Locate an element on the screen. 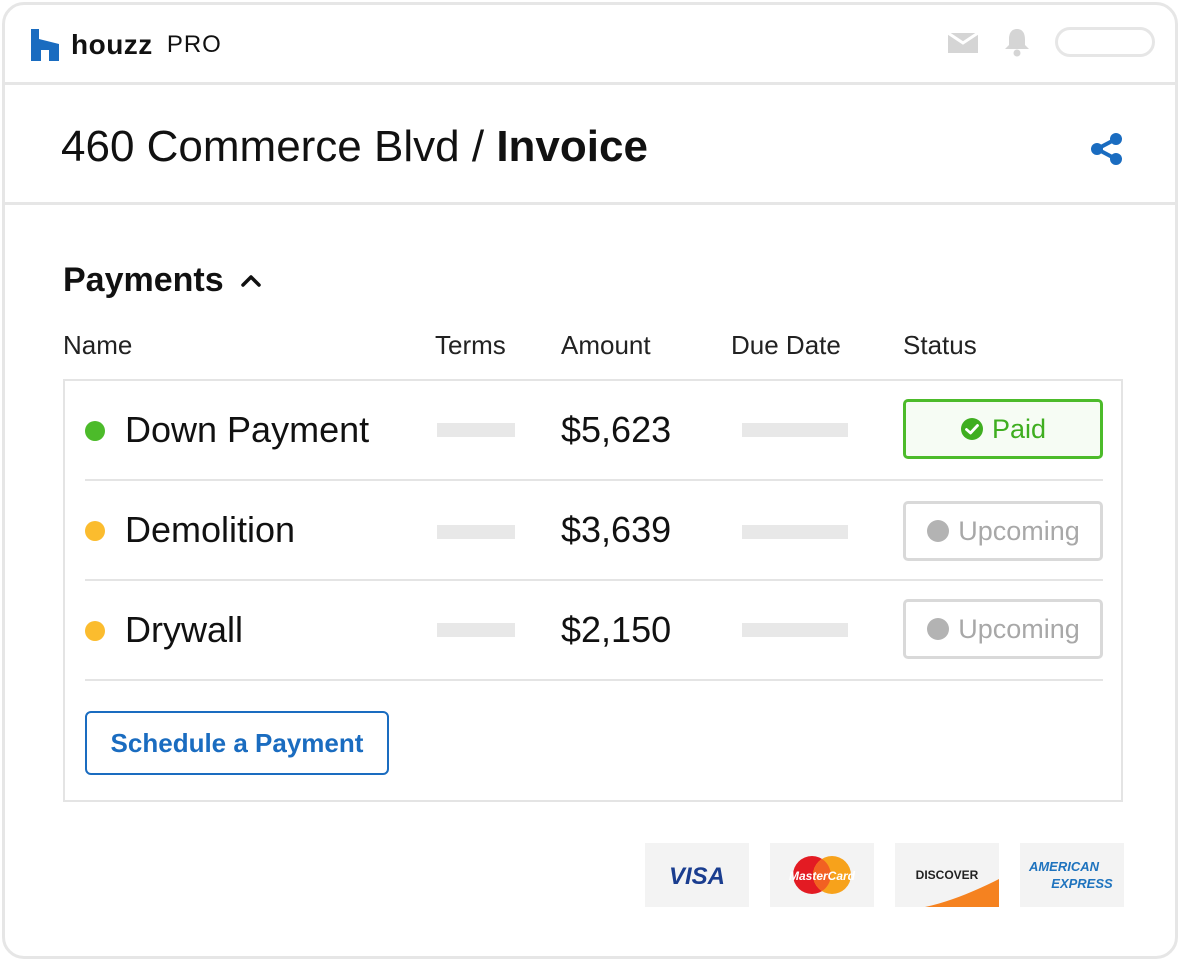 The height and width of the screenshot is (961, 1180). payment-amount: $2,150 is located at coordinates (616, 629).